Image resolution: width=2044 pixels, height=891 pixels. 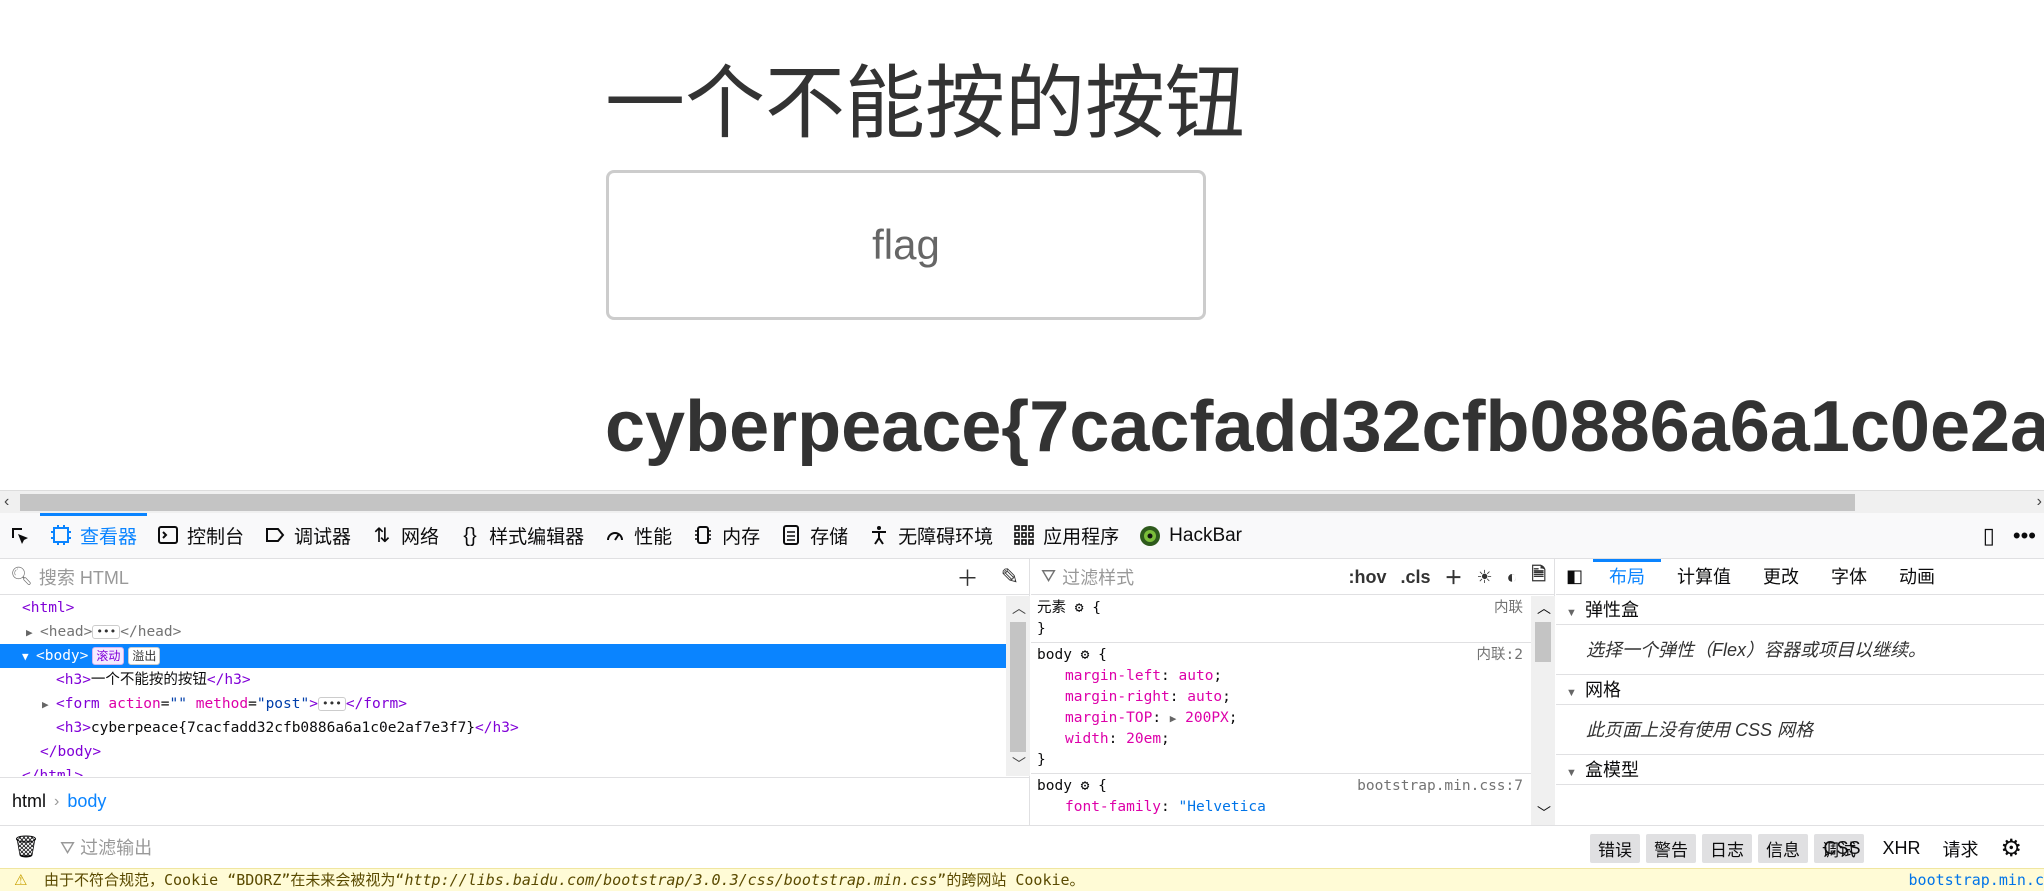 I want to click on breadcrumb-body: body, so click(x=86, y=801).